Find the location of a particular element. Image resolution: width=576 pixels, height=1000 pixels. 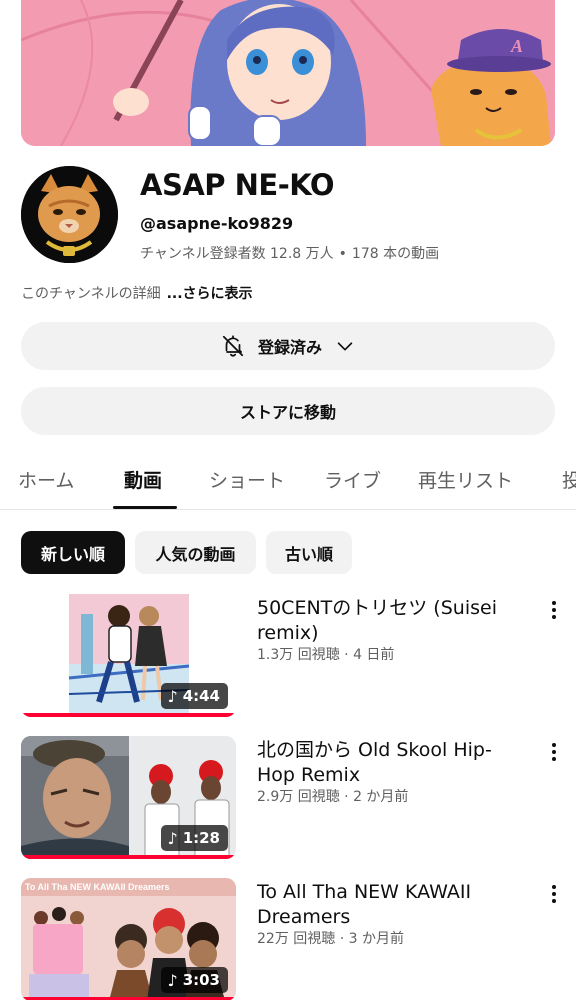

store-label: ストアに移動 is located at coordinates (287, 412).